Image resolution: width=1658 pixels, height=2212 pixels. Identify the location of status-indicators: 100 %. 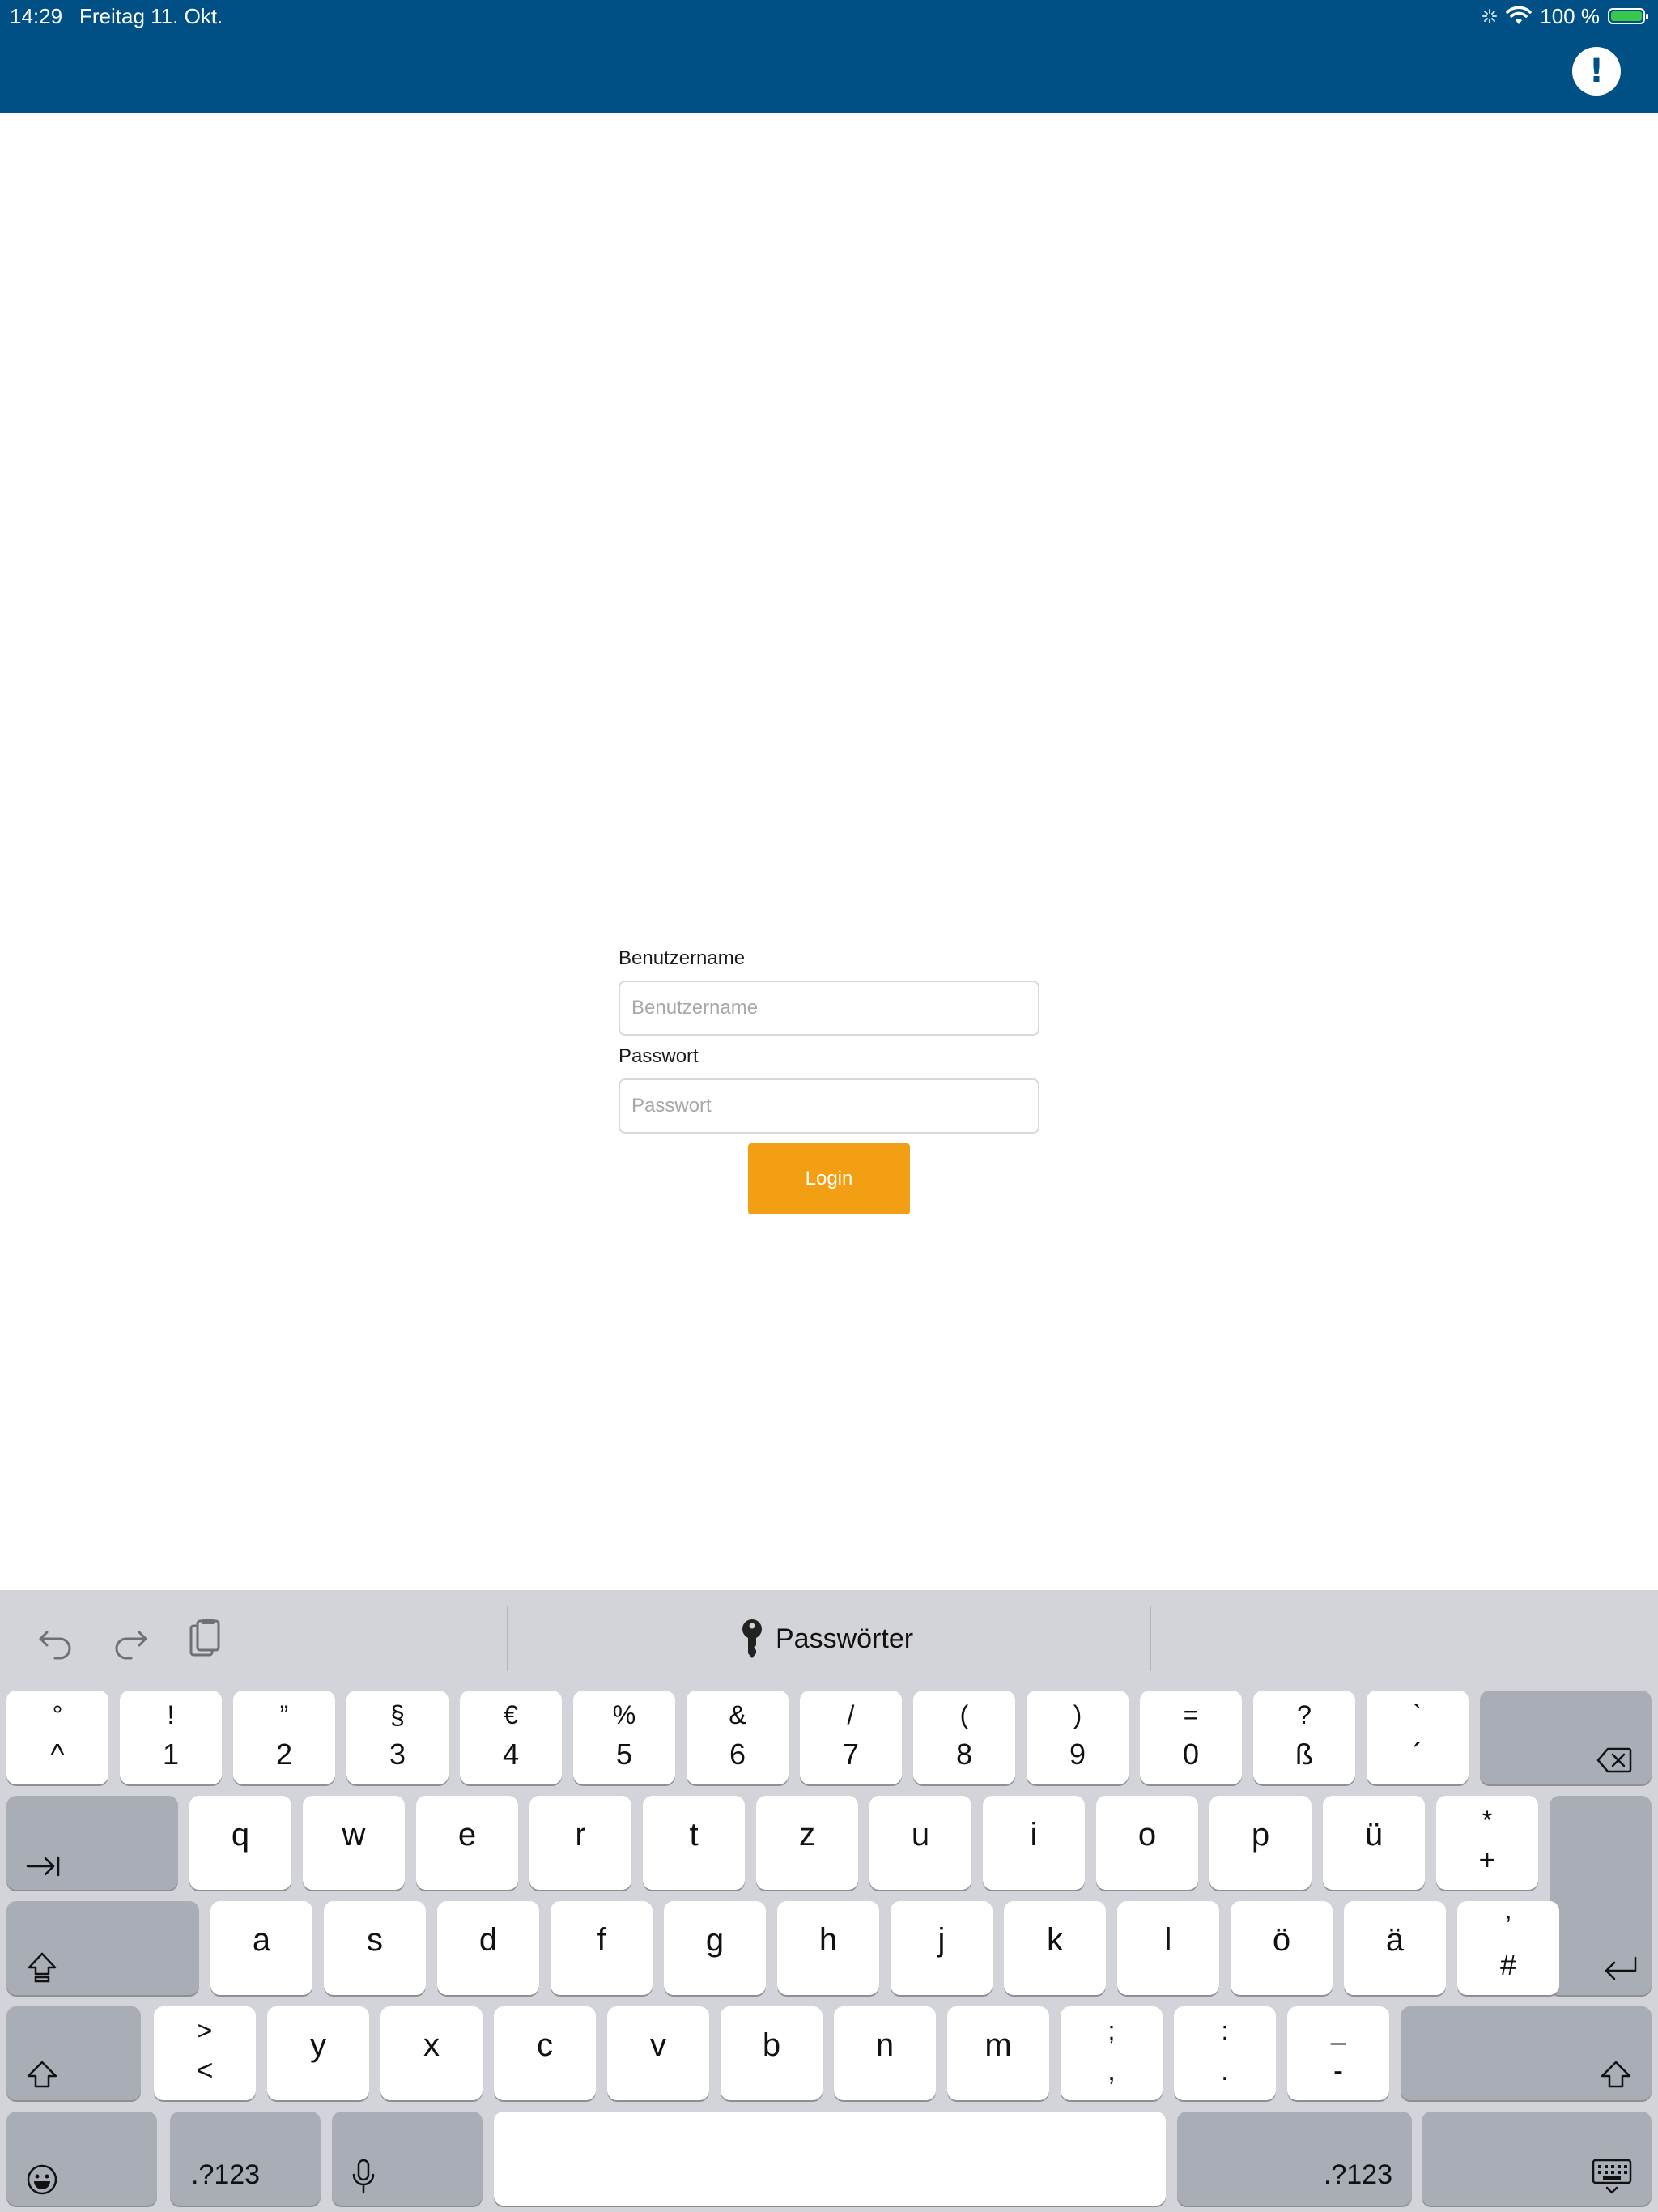
(1570, 16).